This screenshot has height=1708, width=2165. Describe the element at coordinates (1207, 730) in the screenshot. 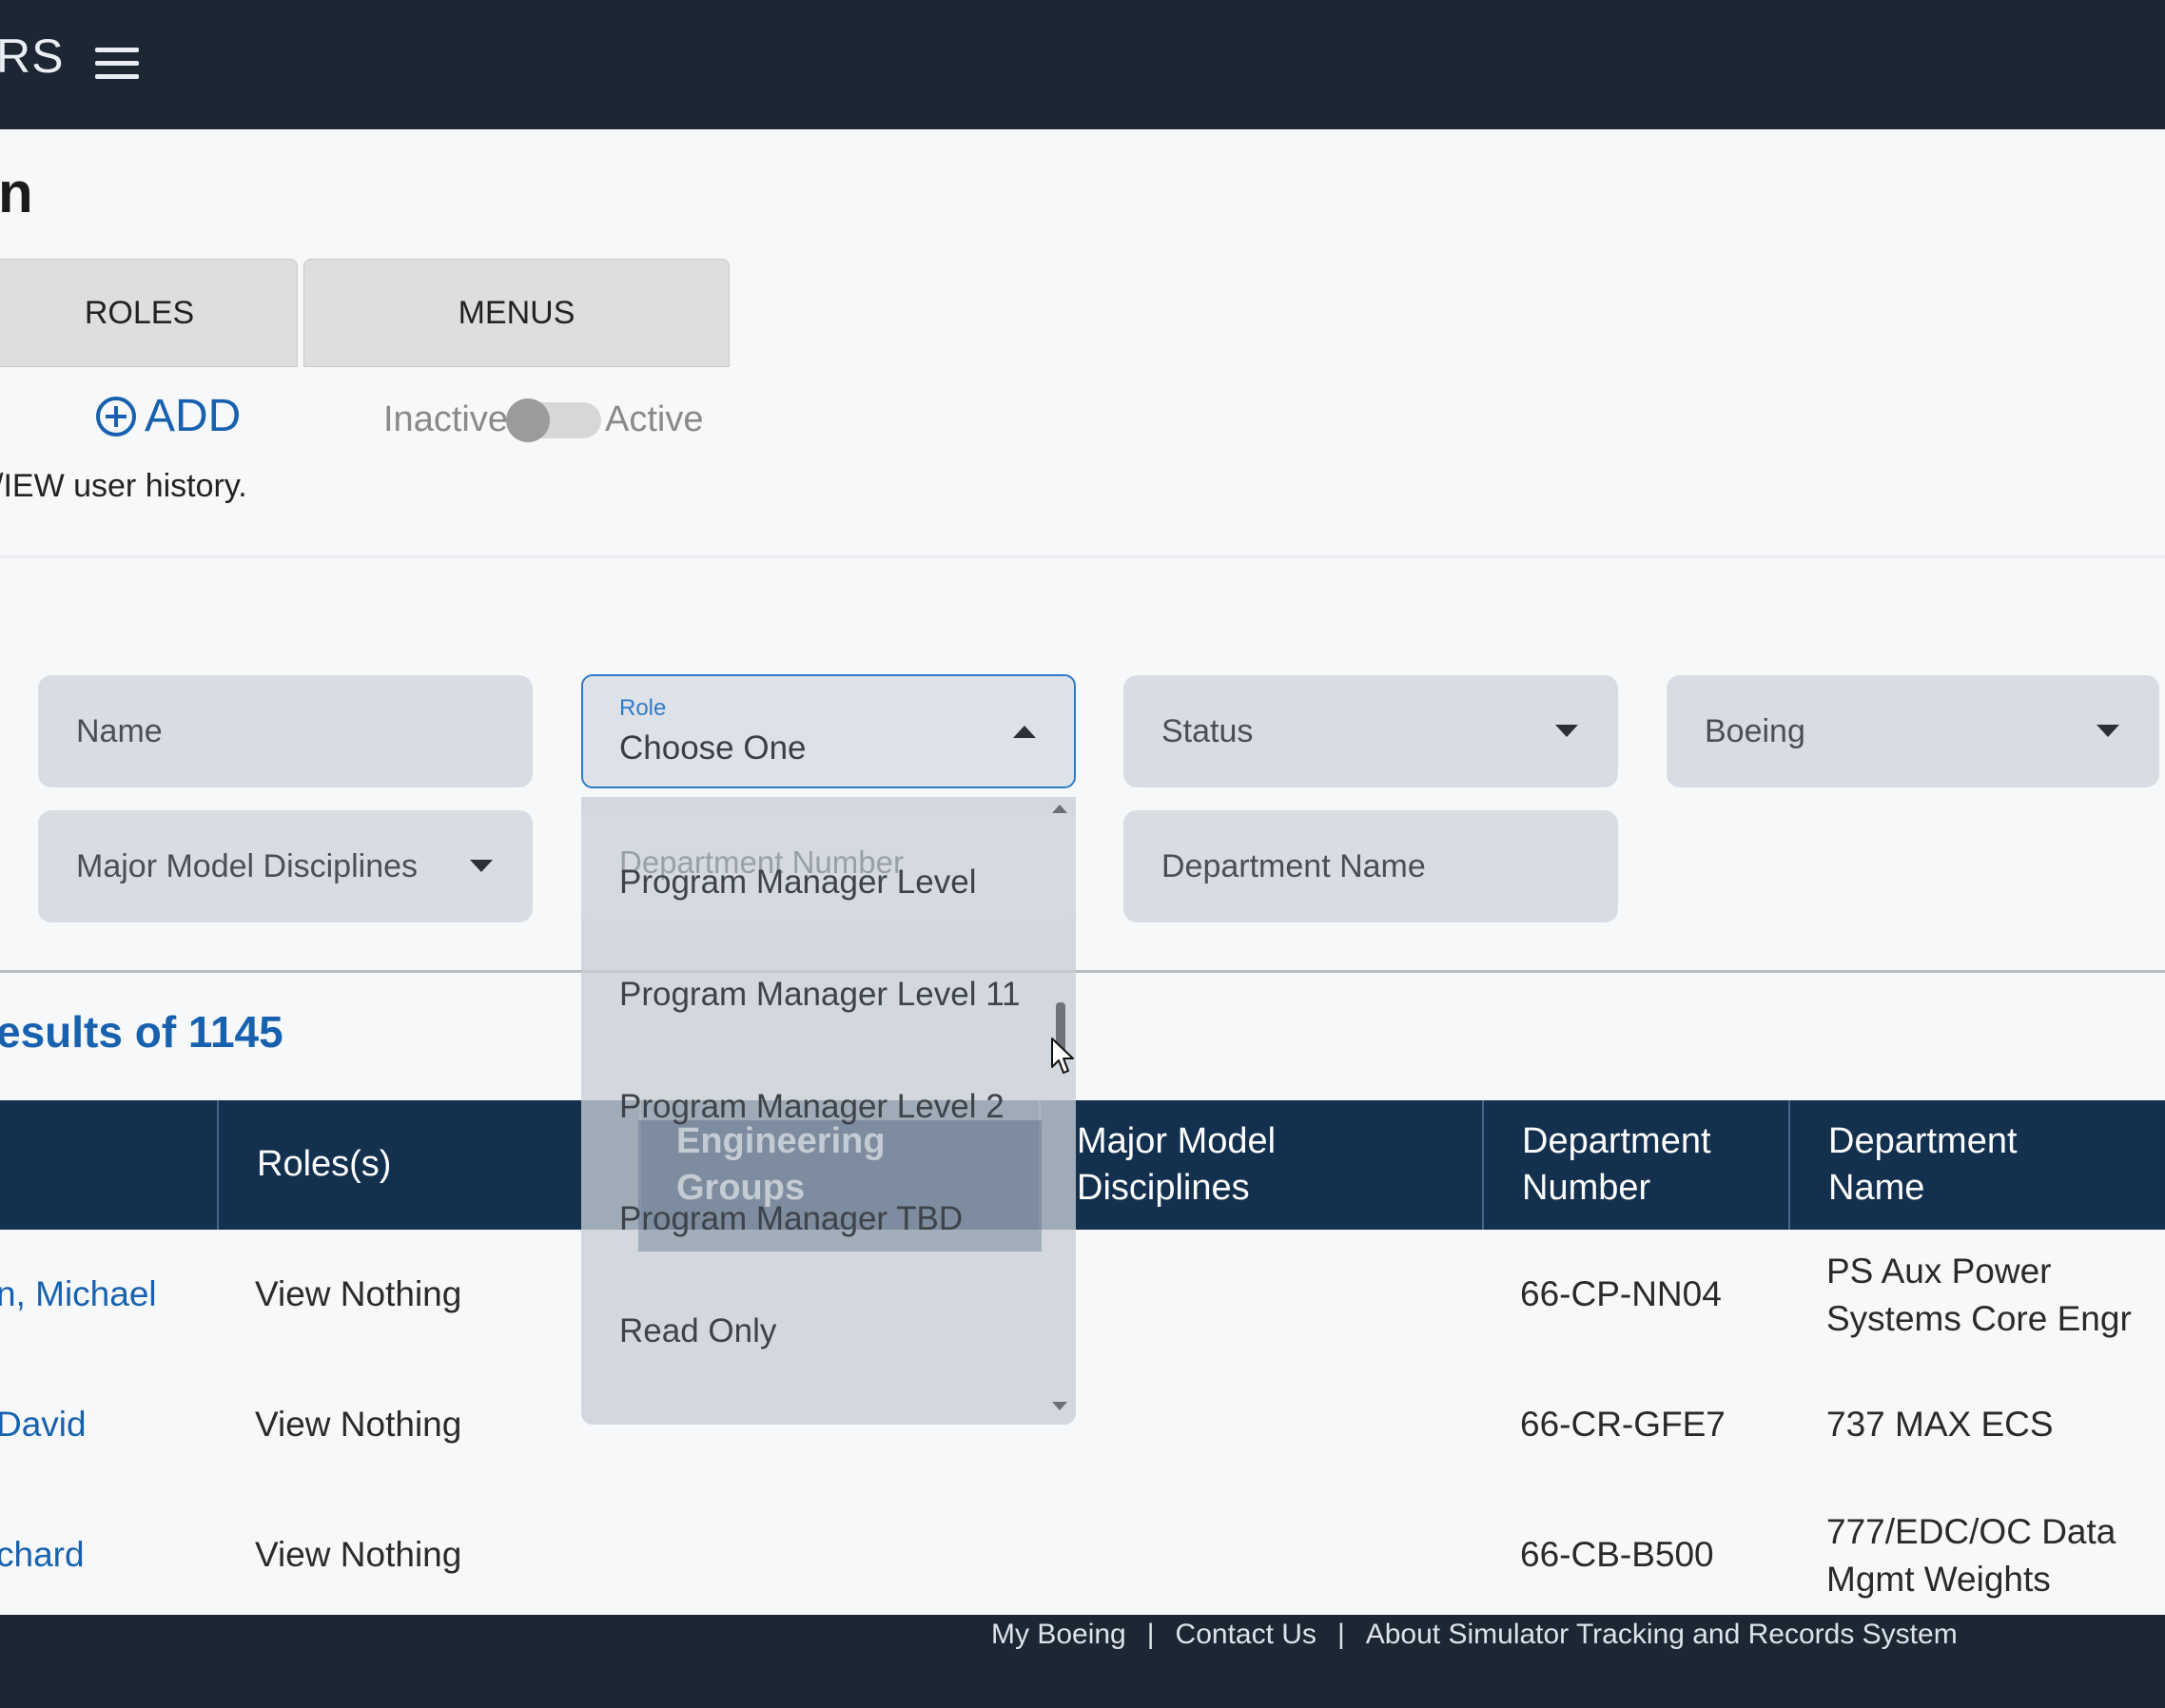

I see `status-select-placeholder: Status` at that location.